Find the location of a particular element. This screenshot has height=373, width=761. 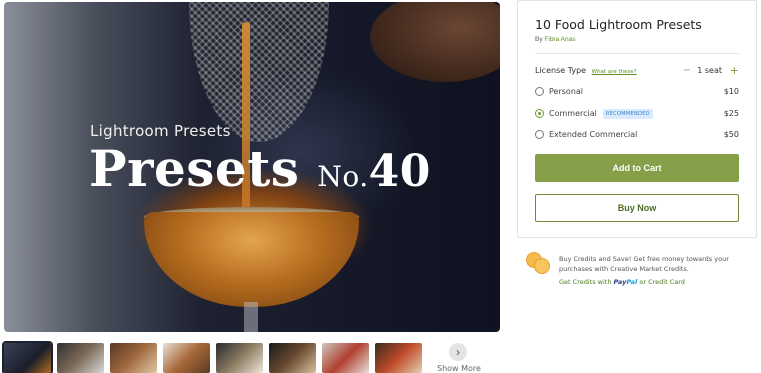

strainer-graphic is located at coordinates (259, 72).